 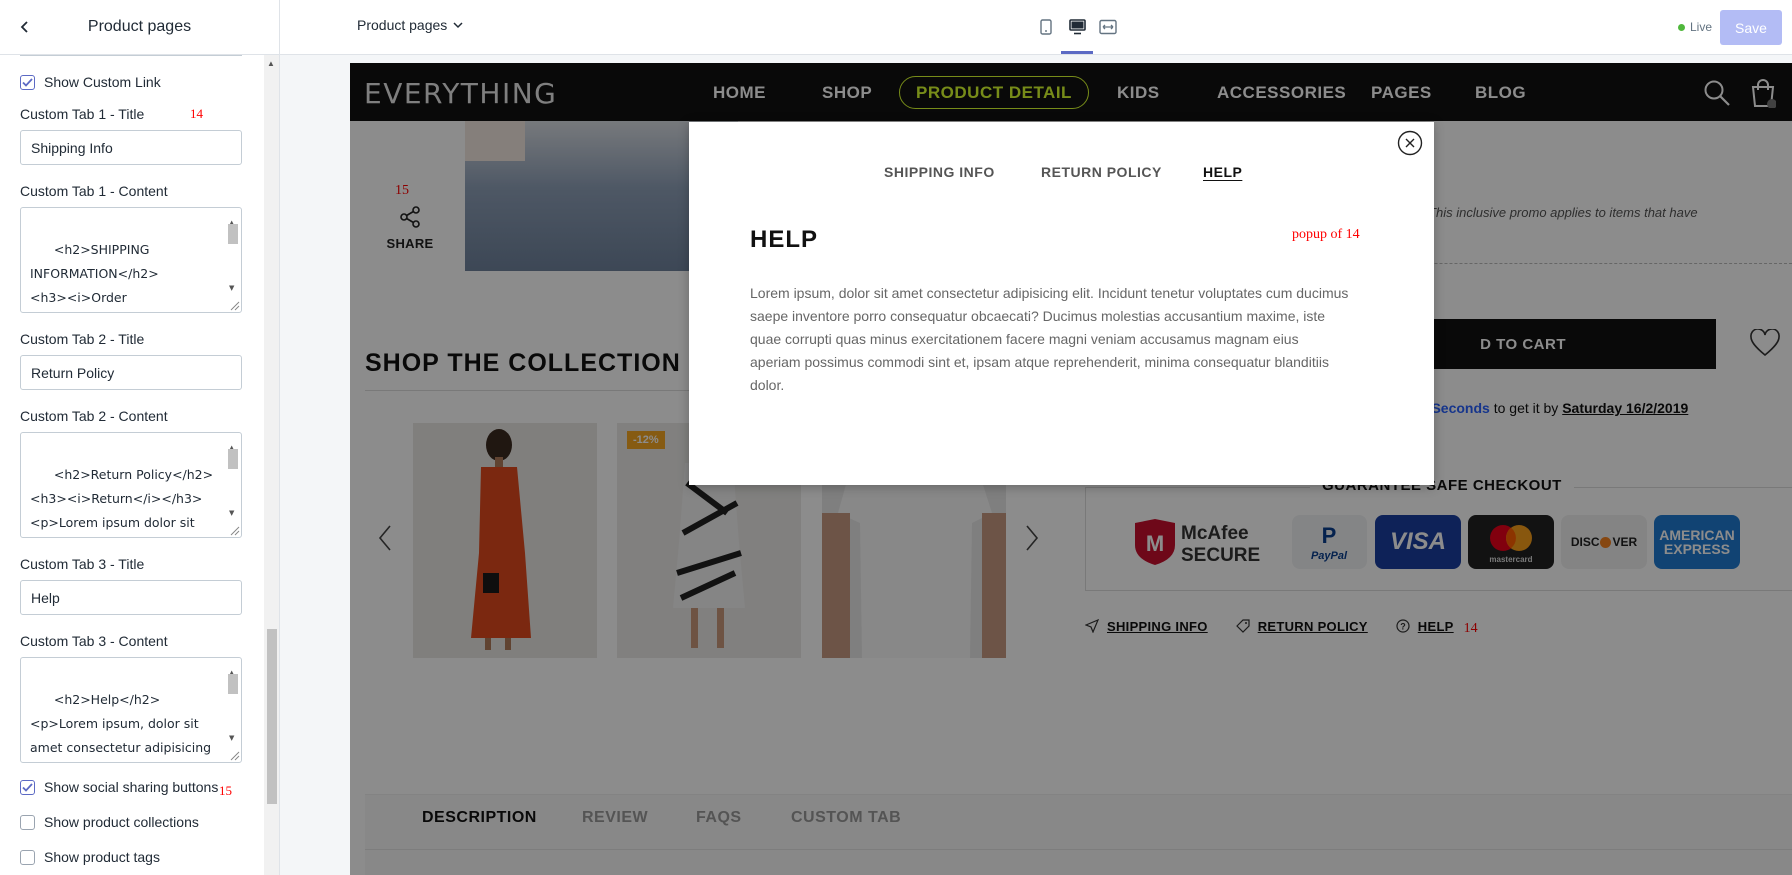 What do you see at coordinates (131, 597) in the screenshot?
I see `tab3-title-input: Help` at bounding box center [131, 597].